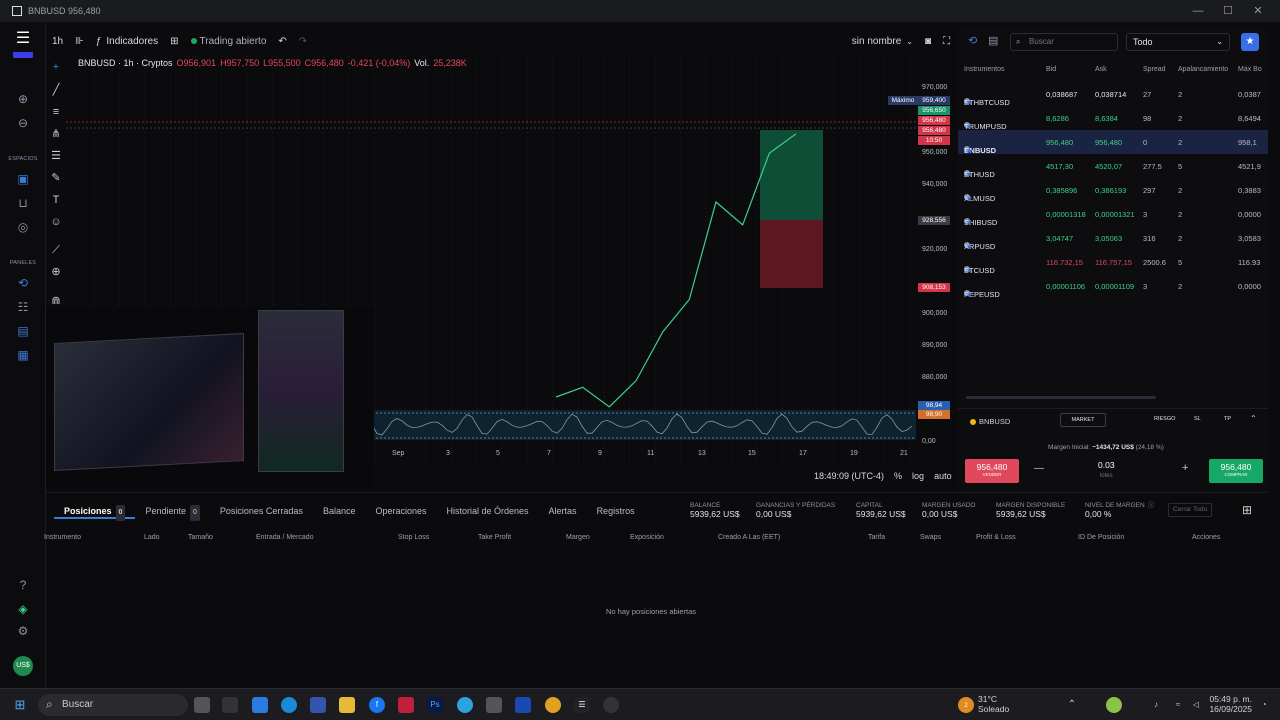  I want to click on shield-icon: ◈, so click(23, 609).